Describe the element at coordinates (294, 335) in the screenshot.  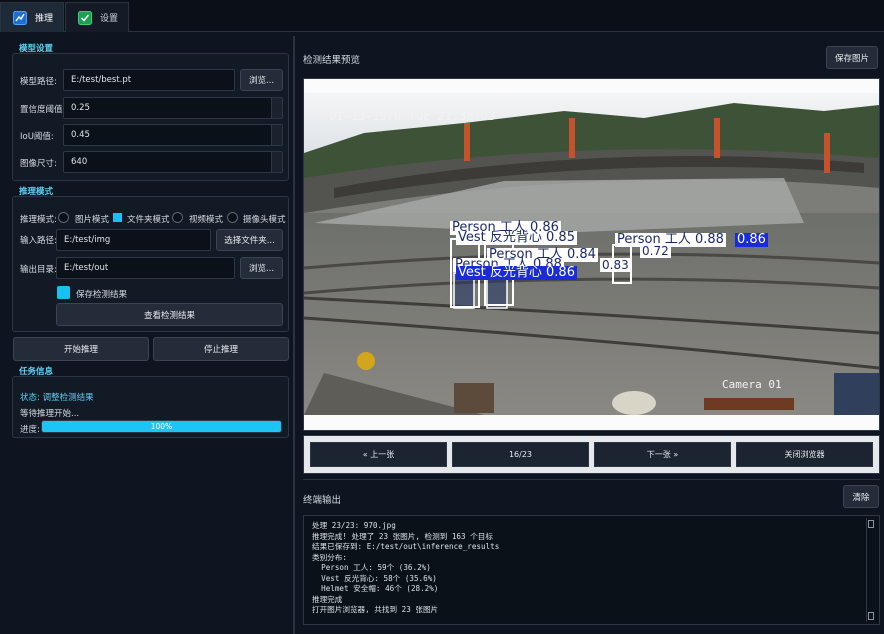
I see `panel-splitter` at that location.